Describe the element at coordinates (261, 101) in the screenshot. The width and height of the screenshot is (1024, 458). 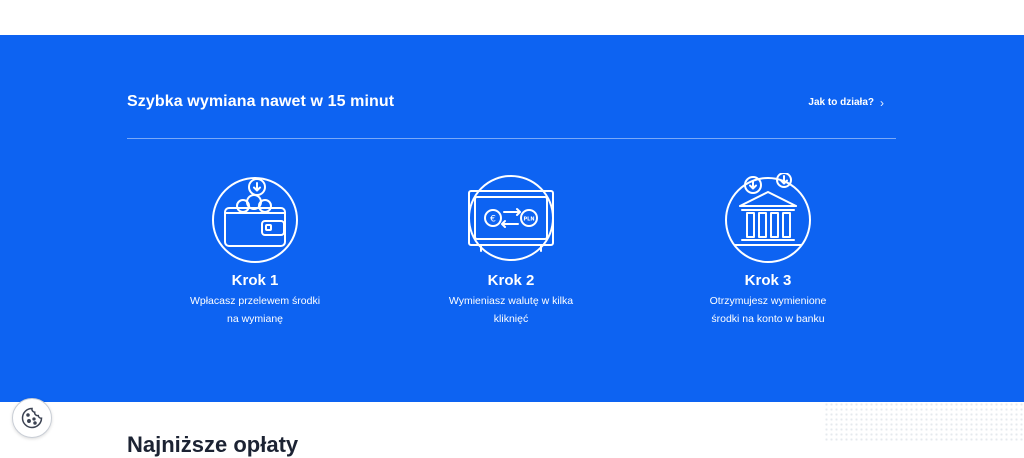
I see `section-title: Szybka wymiana nawet w 15 minut` at that location.